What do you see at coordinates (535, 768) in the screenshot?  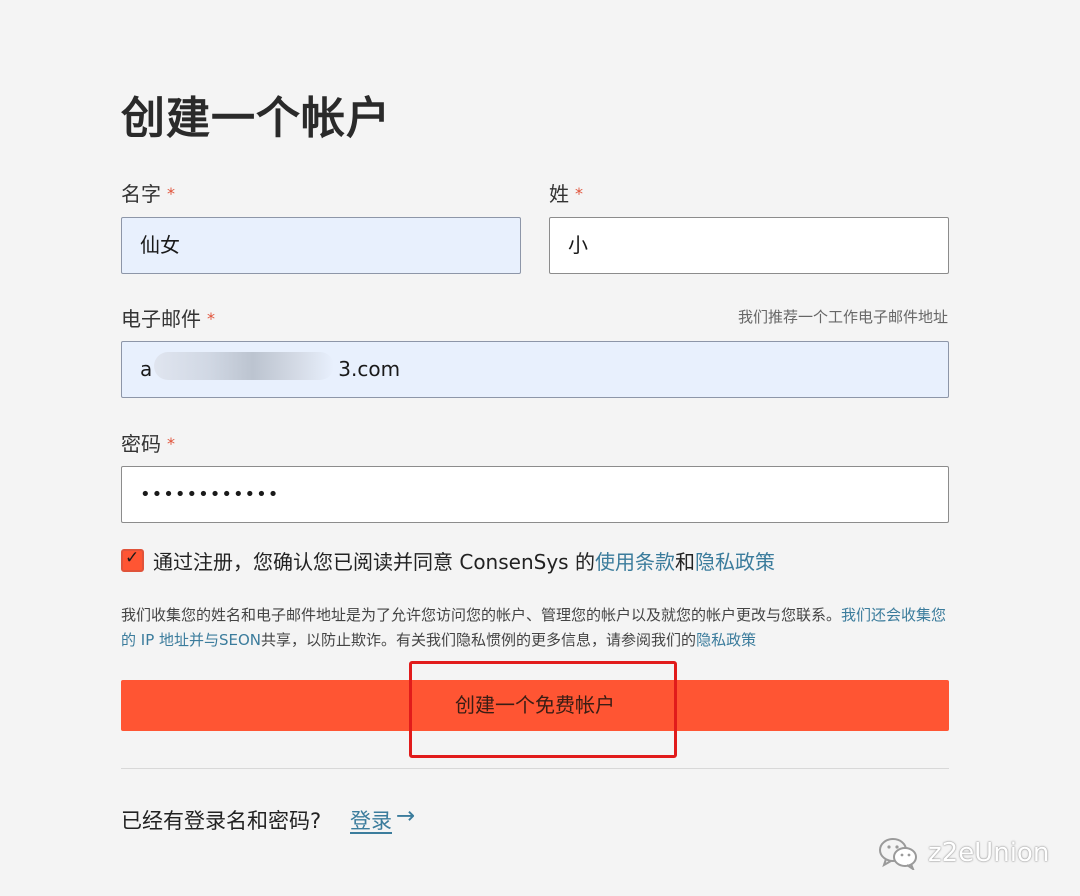 I see `divider` at bounding box center [535, 768].